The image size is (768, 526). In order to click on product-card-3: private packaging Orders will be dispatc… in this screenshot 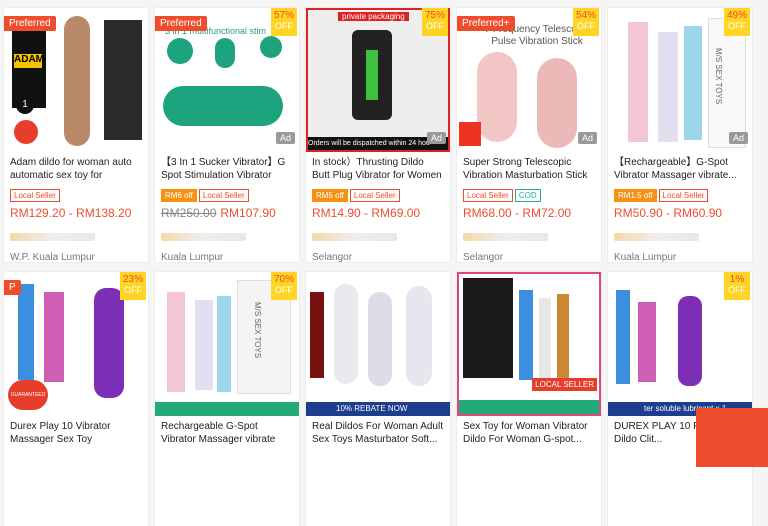, I will do `click(378, 135)`.